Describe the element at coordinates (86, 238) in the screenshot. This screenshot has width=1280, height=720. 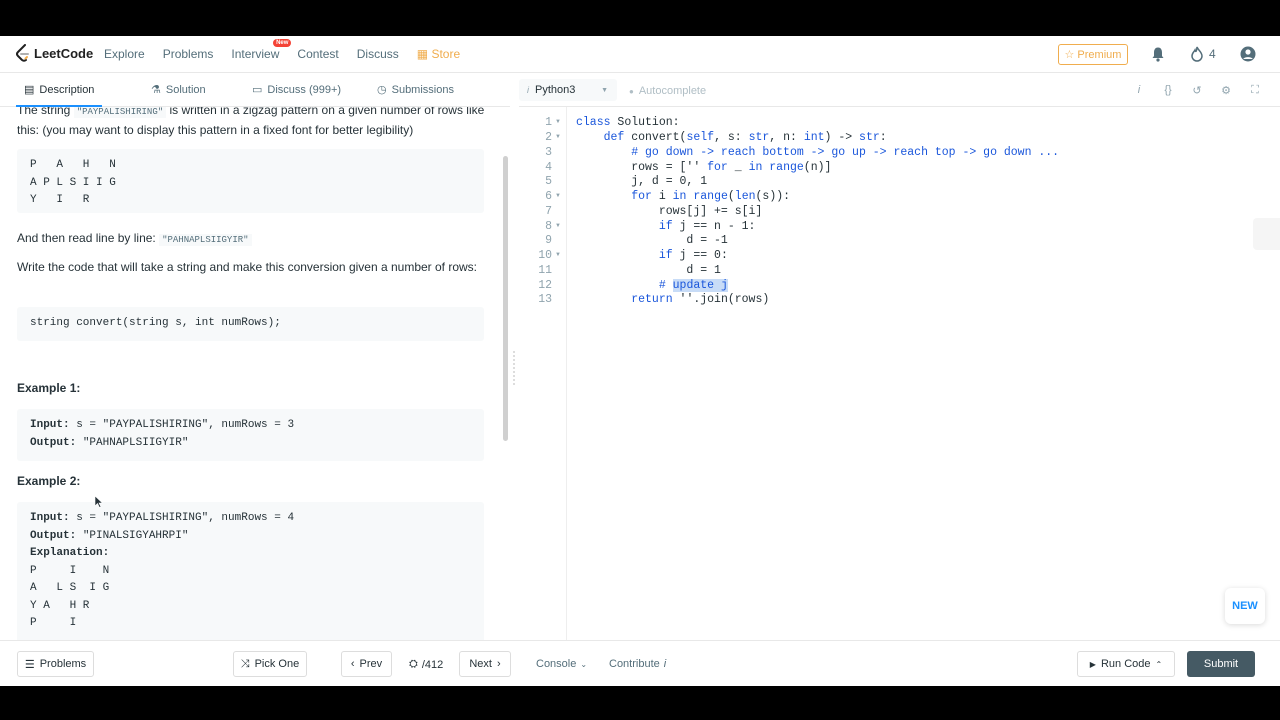
I see `read-text: And then read line by line:` at that location.